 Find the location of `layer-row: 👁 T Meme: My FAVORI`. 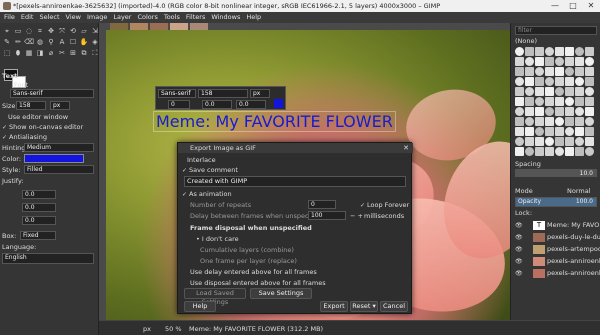

layer-row: 👁 T Meme: My FAVORI is located at coordinates (555, 225).